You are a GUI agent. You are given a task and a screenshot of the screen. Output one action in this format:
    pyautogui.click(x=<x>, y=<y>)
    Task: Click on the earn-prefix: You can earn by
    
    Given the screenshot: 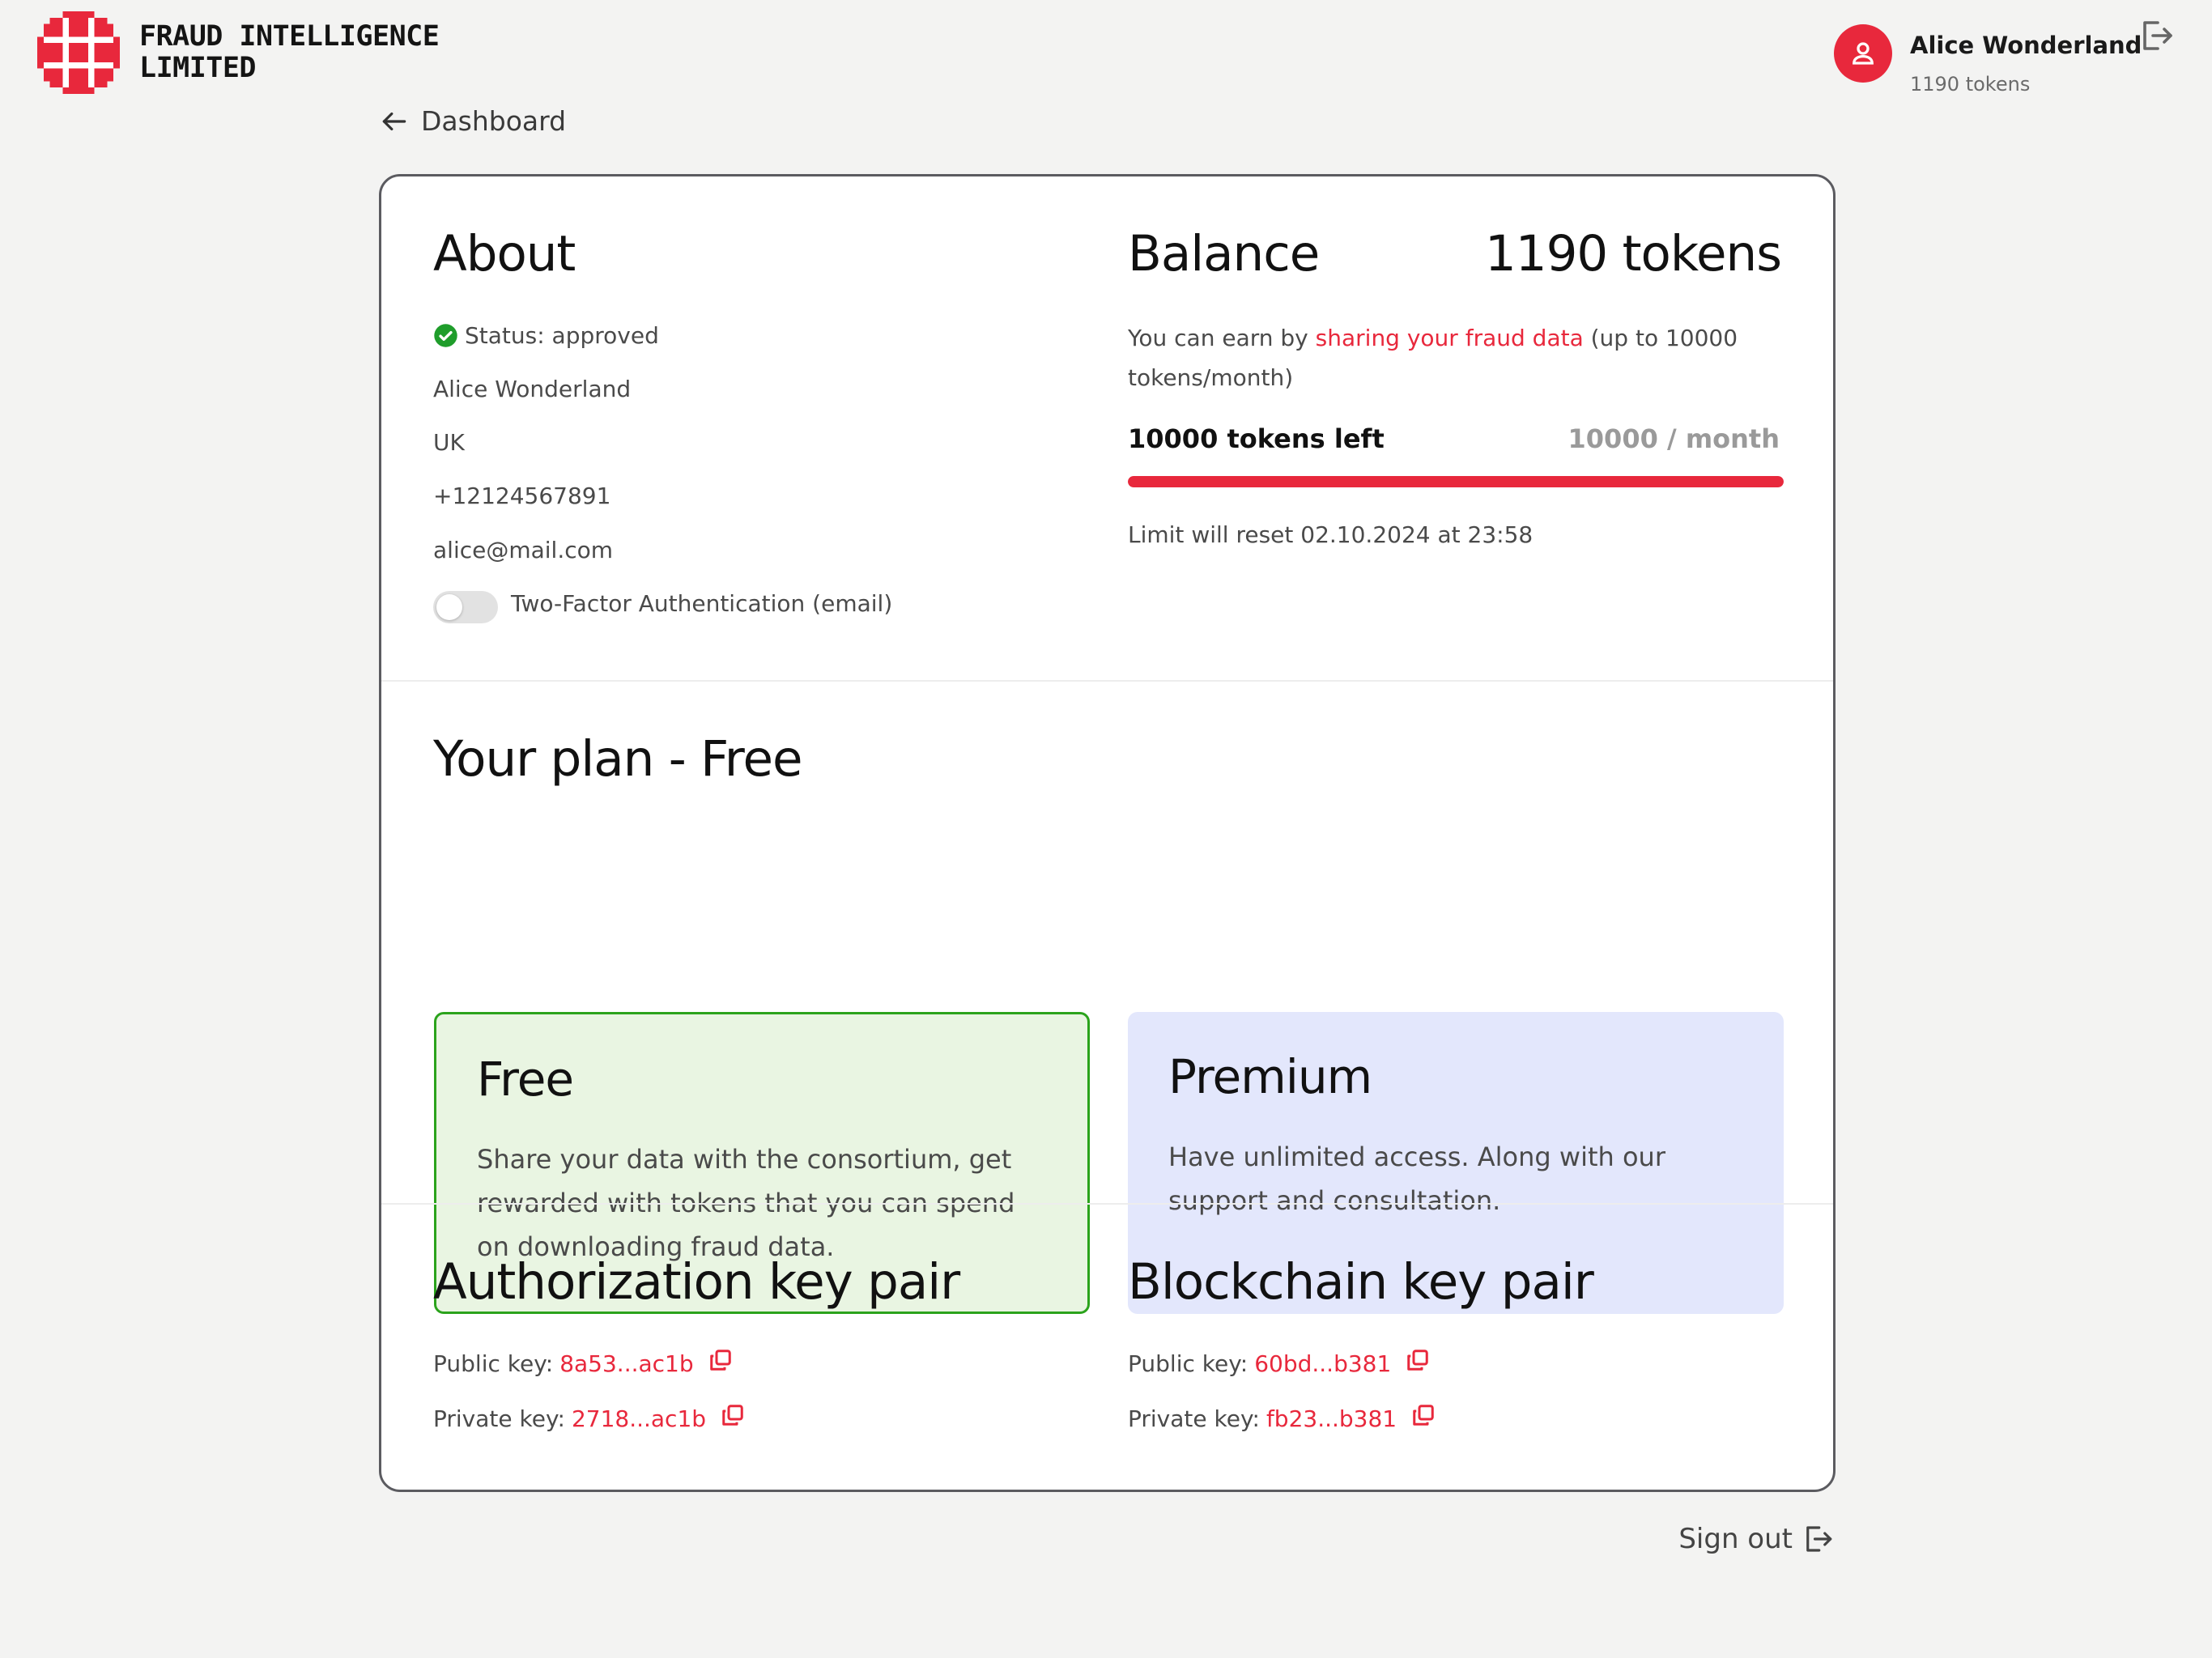 What is the action you would take?
    pyautogui.click(x=1222, y=338)
    